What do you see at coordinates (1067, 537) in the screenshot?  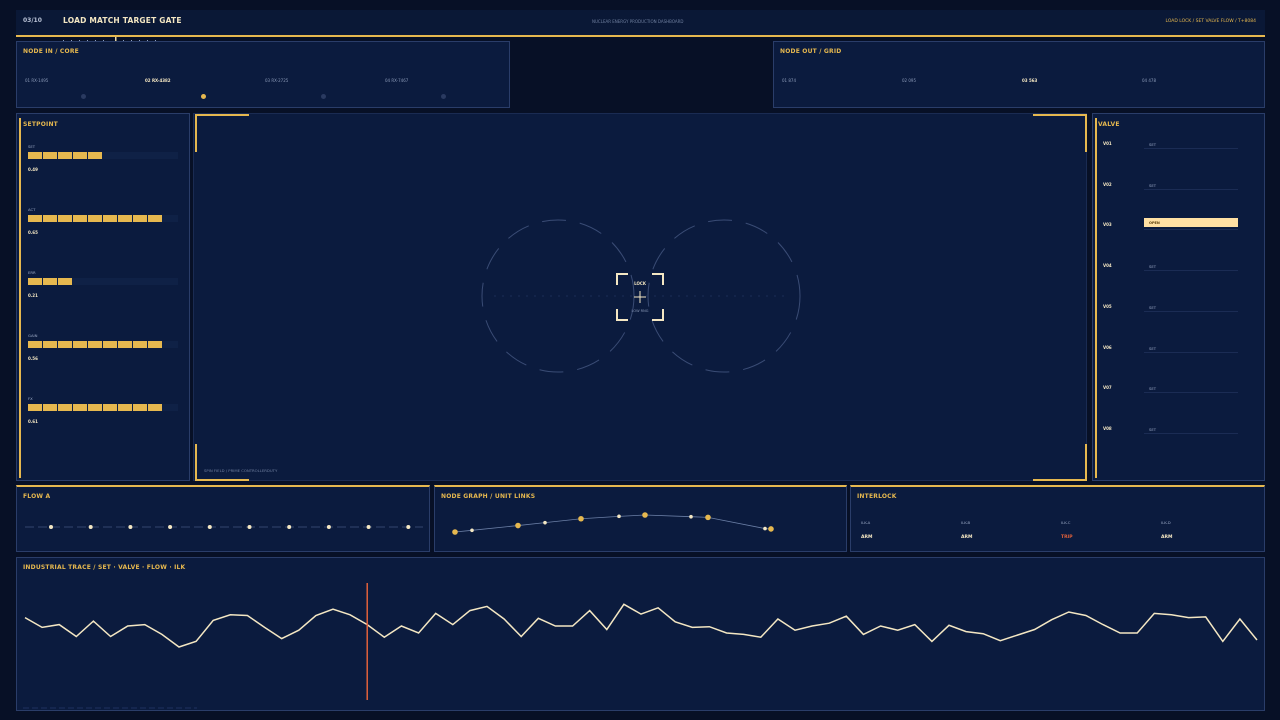 I see `interlock-item-status: TRIP` at bounding box center [1067, 537].